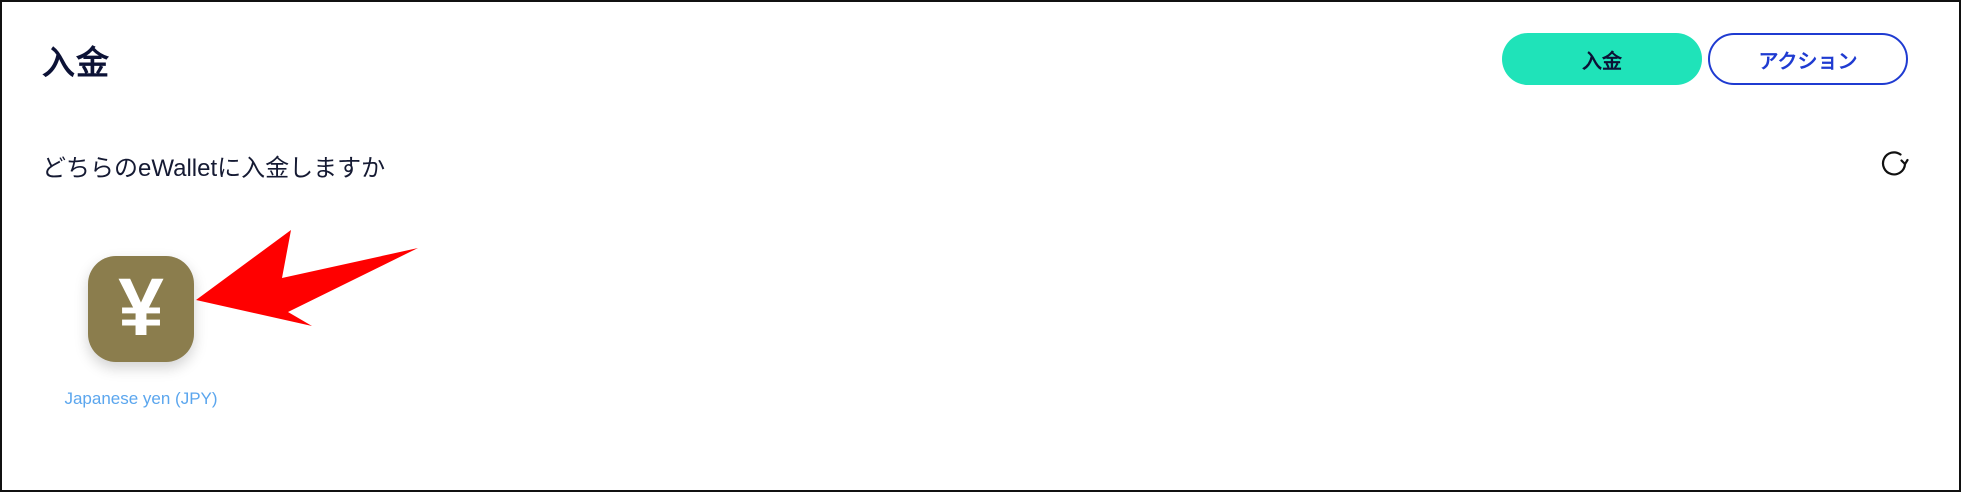 The height and width of the screenshot is (492, 1961). Describe the element at coordinates (1602, 59) in the screenshot. I see `deposit-button: 入金` at that location.